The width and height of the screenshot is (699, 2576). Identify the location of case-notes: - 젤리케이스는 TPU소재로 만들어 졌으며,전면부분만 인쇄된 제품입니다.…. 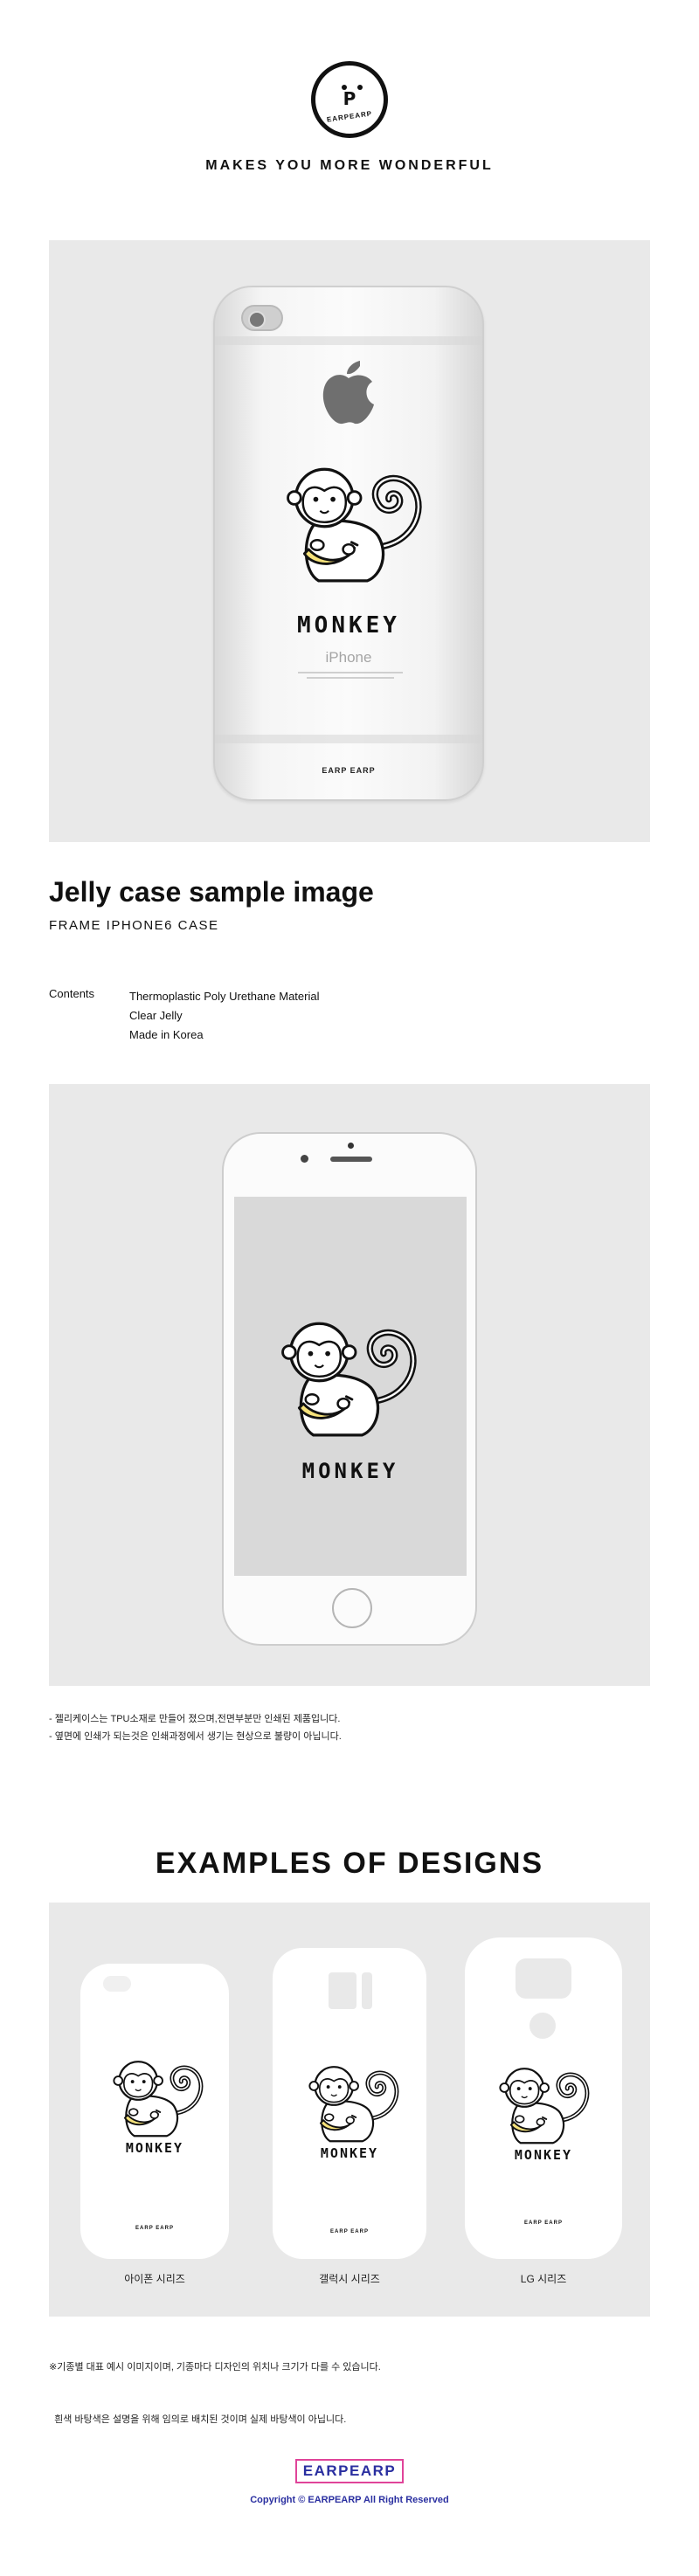
(196, 1727).